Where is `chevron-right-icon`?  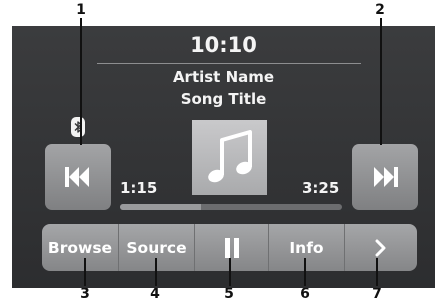 chevron-right-icon is located at coordinates (380, 247).